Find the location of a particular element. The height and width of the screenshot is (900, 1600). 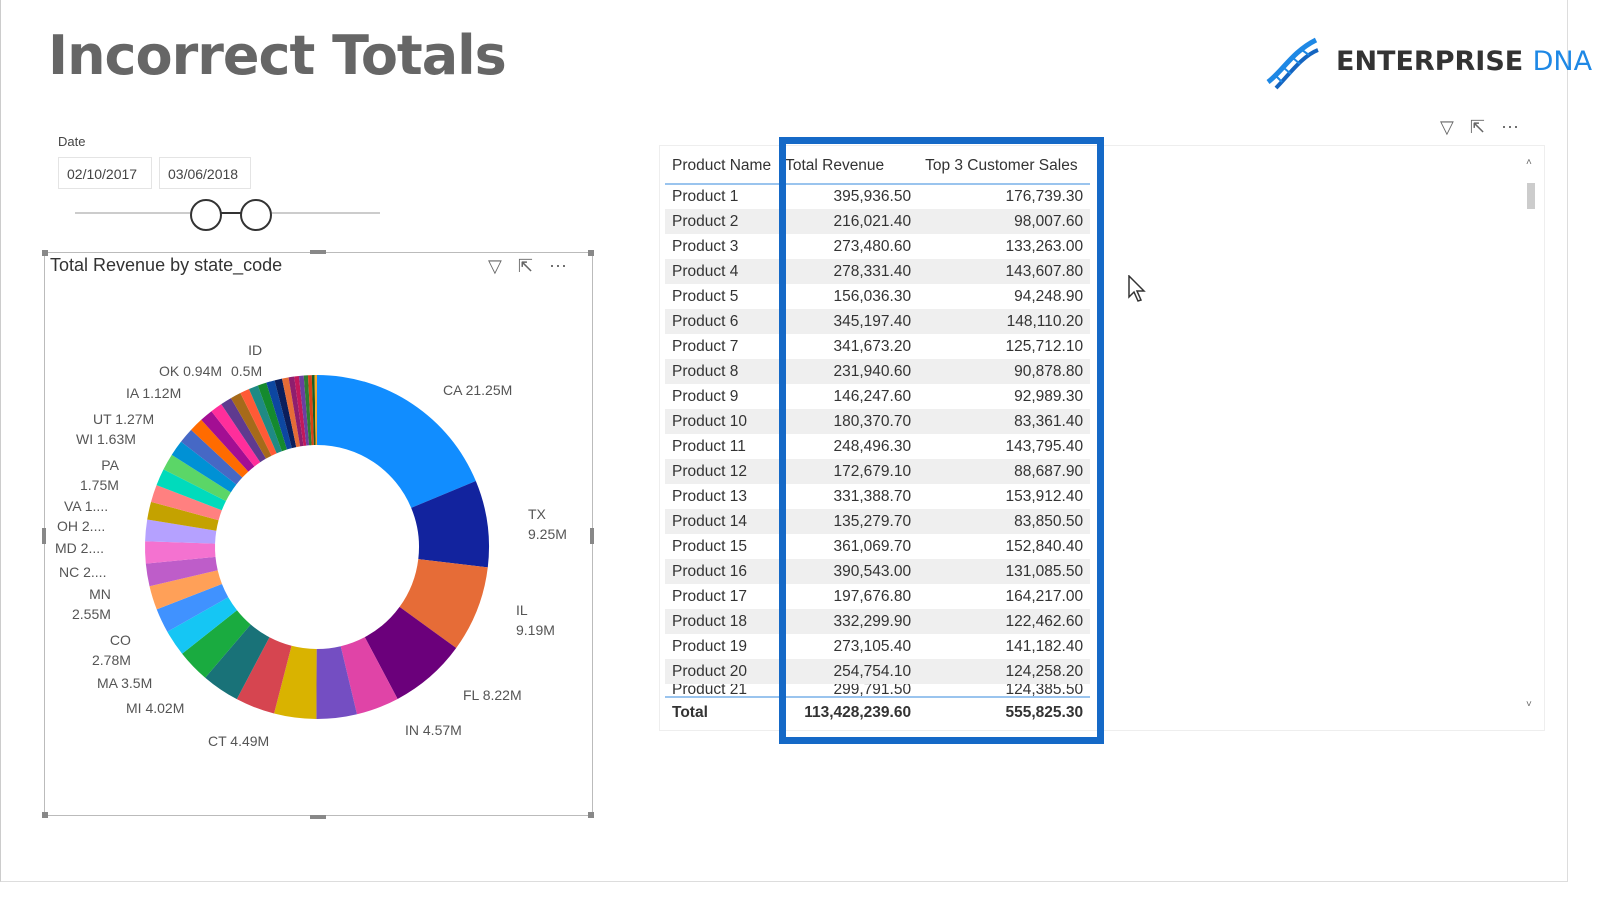

slice-label: CO 2.78M is located at coordinates (111, 650).